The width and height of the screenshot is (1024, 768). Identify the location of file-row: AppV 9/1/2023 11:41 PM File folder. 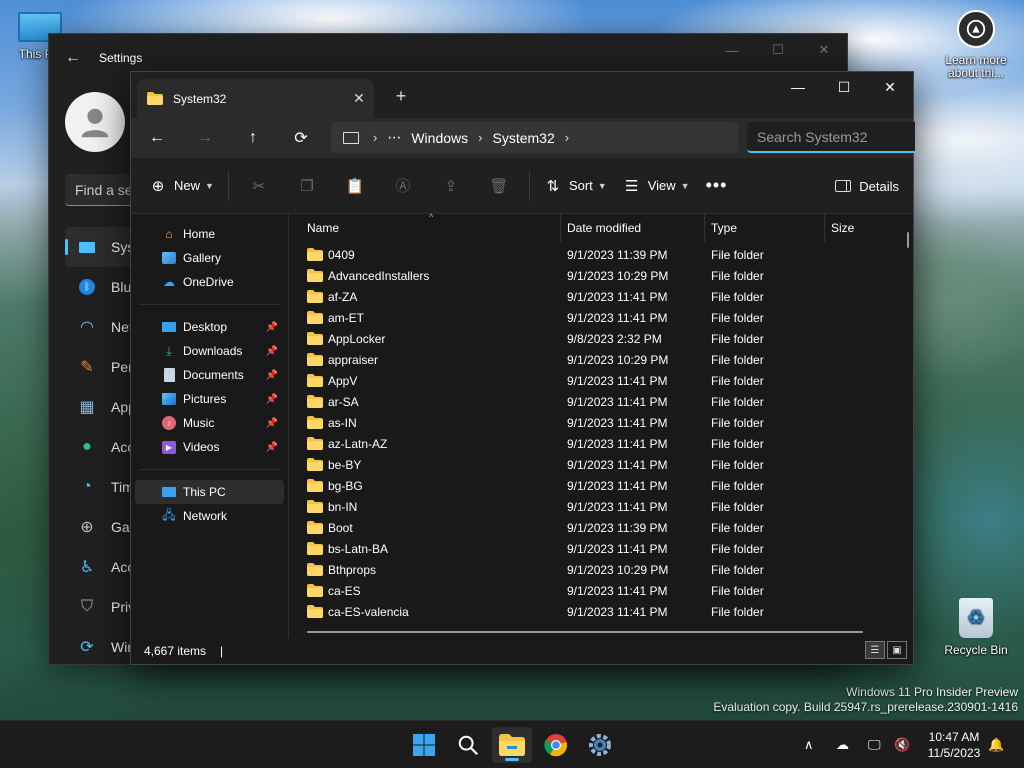
(602, 380).